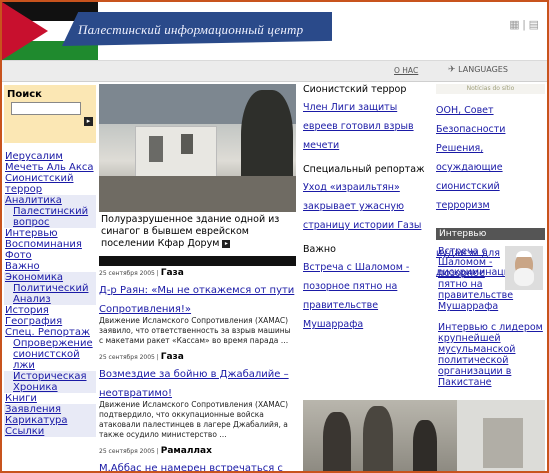  What do you see at coordinates (49, 167) in the screenshot?
I see `nav-item-al-aqsa: Мечеть Аль Акса` at bounding box center [49, 167].